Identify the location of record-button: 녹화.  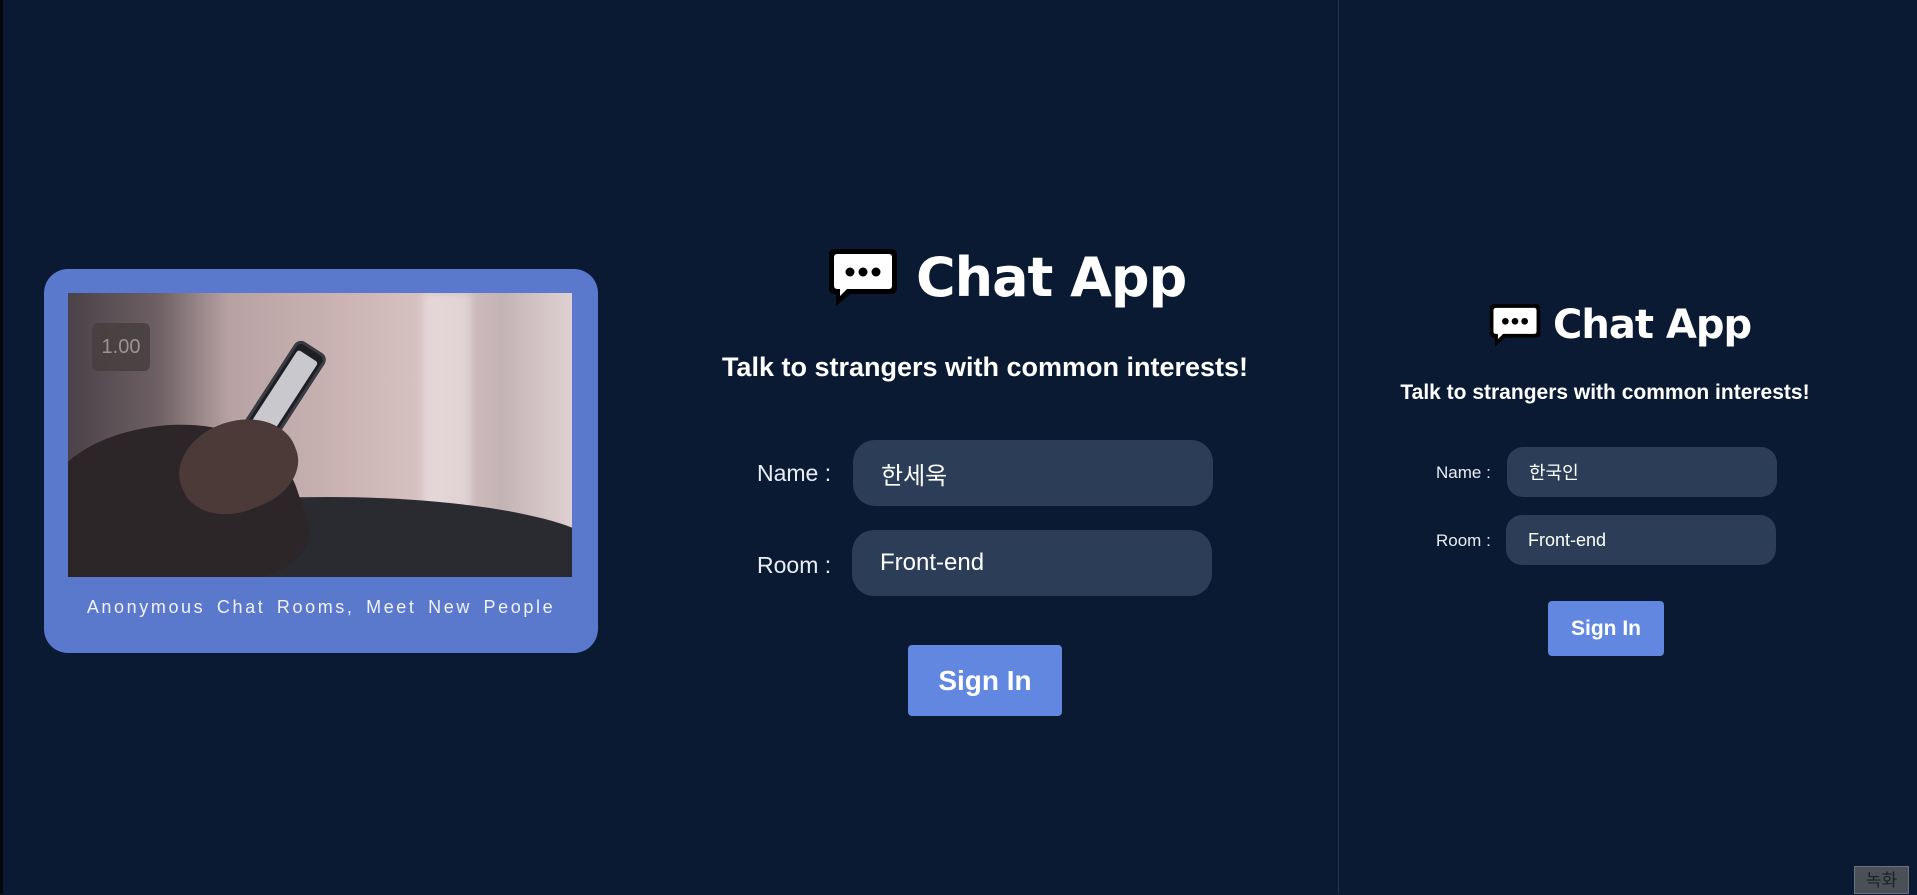
(1881, 880).